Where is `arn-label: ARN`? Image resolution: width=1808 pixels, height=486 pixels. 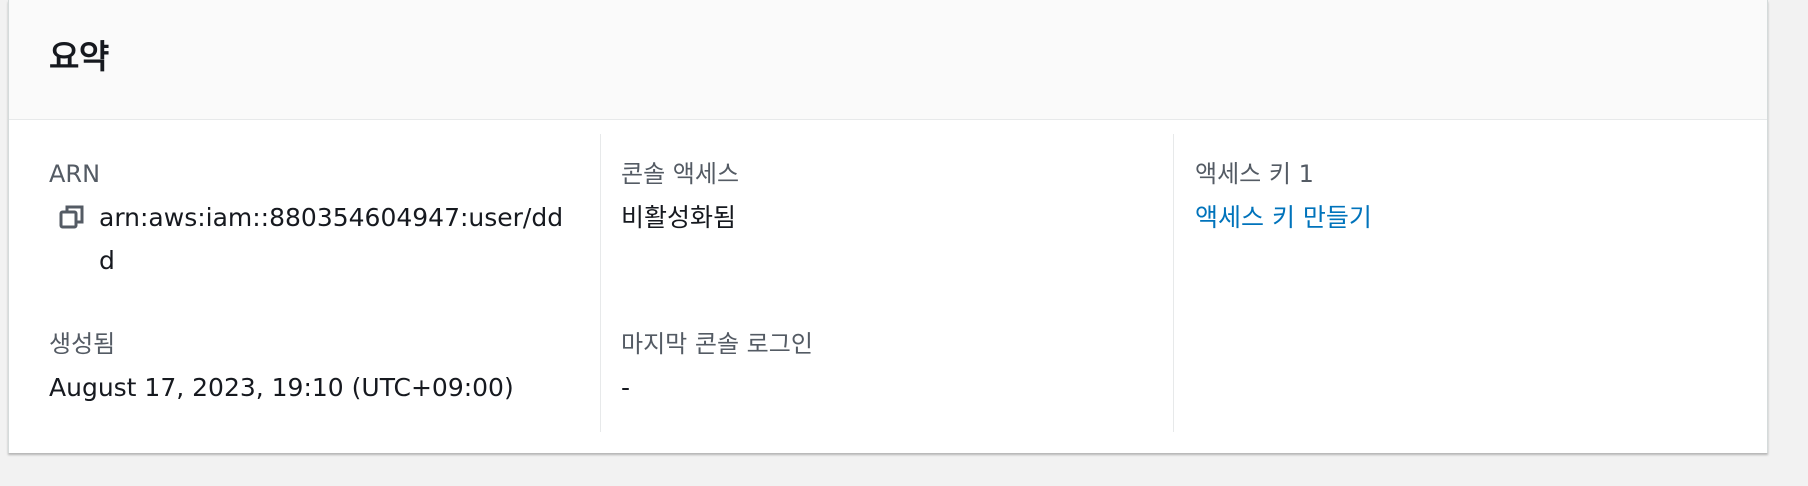
arn-label: ARN is located at coordinates (75, 174).